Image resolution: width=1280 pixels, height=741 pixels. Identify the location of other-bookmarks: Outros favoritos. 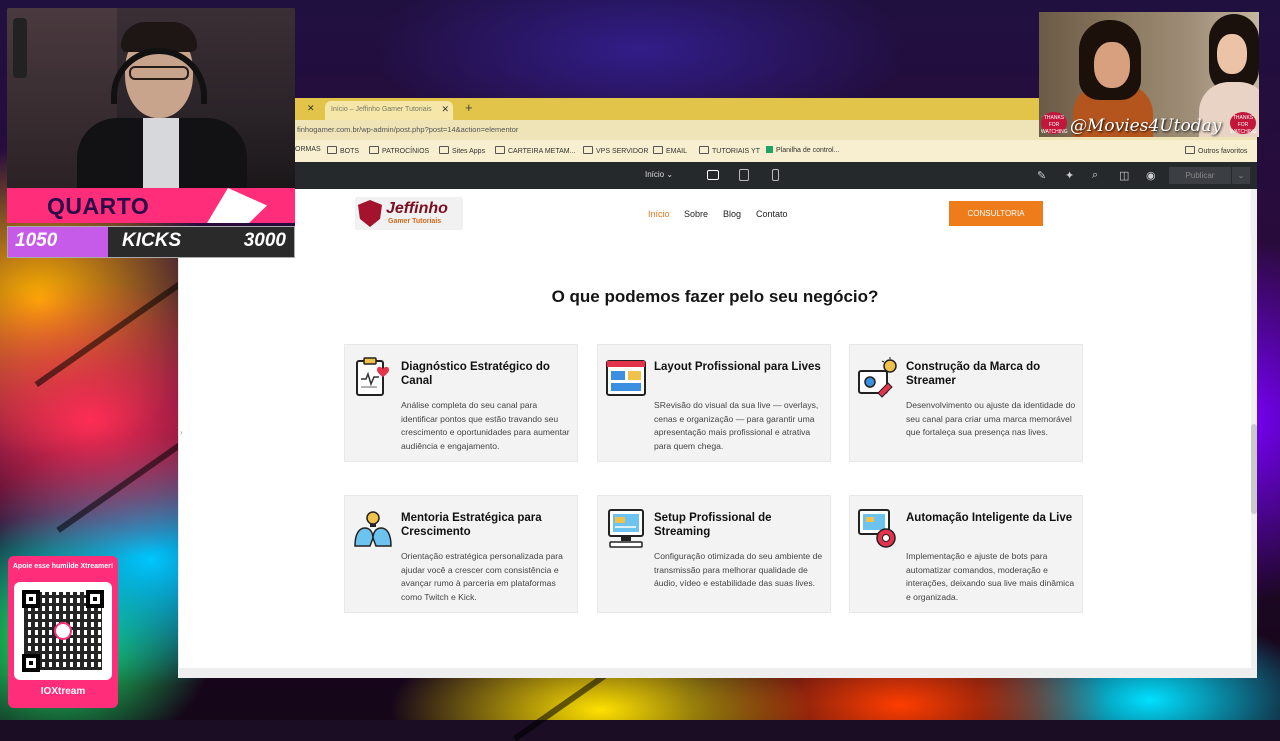
(1216, 150).